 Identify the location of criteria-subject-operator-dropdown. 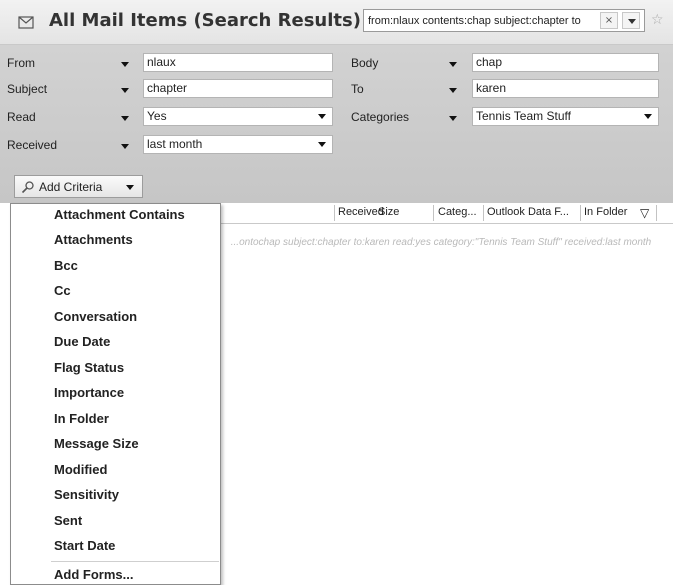
(125, 90).